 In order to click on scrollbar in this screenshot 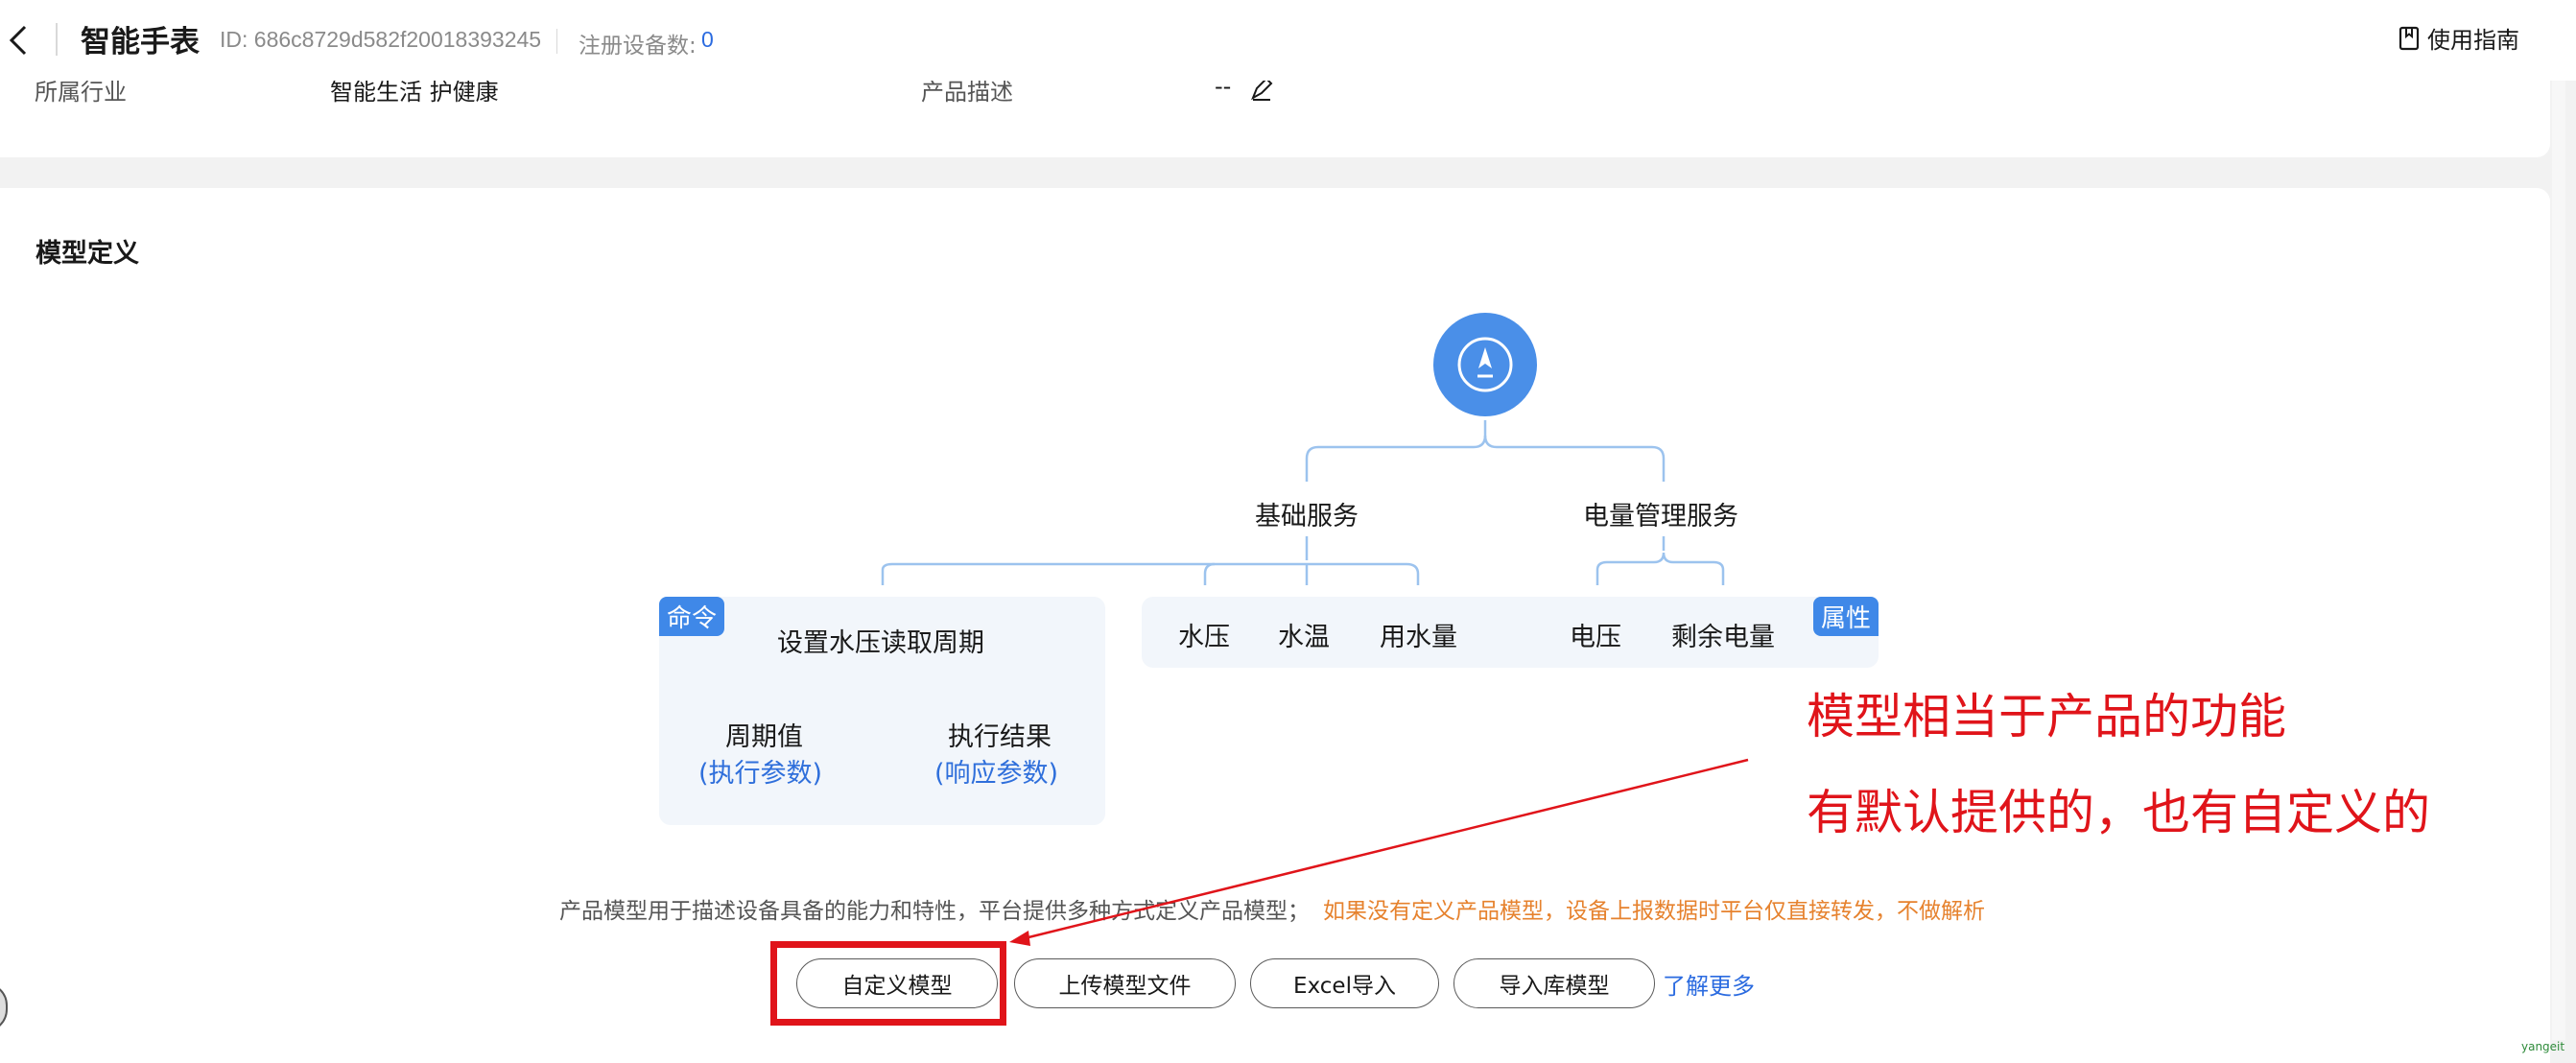, I will do `click(2558, 560)`.